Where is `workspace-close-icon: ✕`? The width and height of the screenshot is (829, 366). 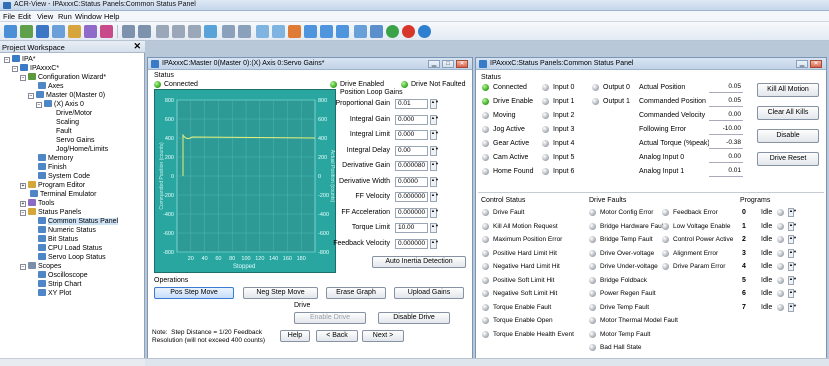 workspace-close-icon: ✕ is located at coordinates (137, 46).